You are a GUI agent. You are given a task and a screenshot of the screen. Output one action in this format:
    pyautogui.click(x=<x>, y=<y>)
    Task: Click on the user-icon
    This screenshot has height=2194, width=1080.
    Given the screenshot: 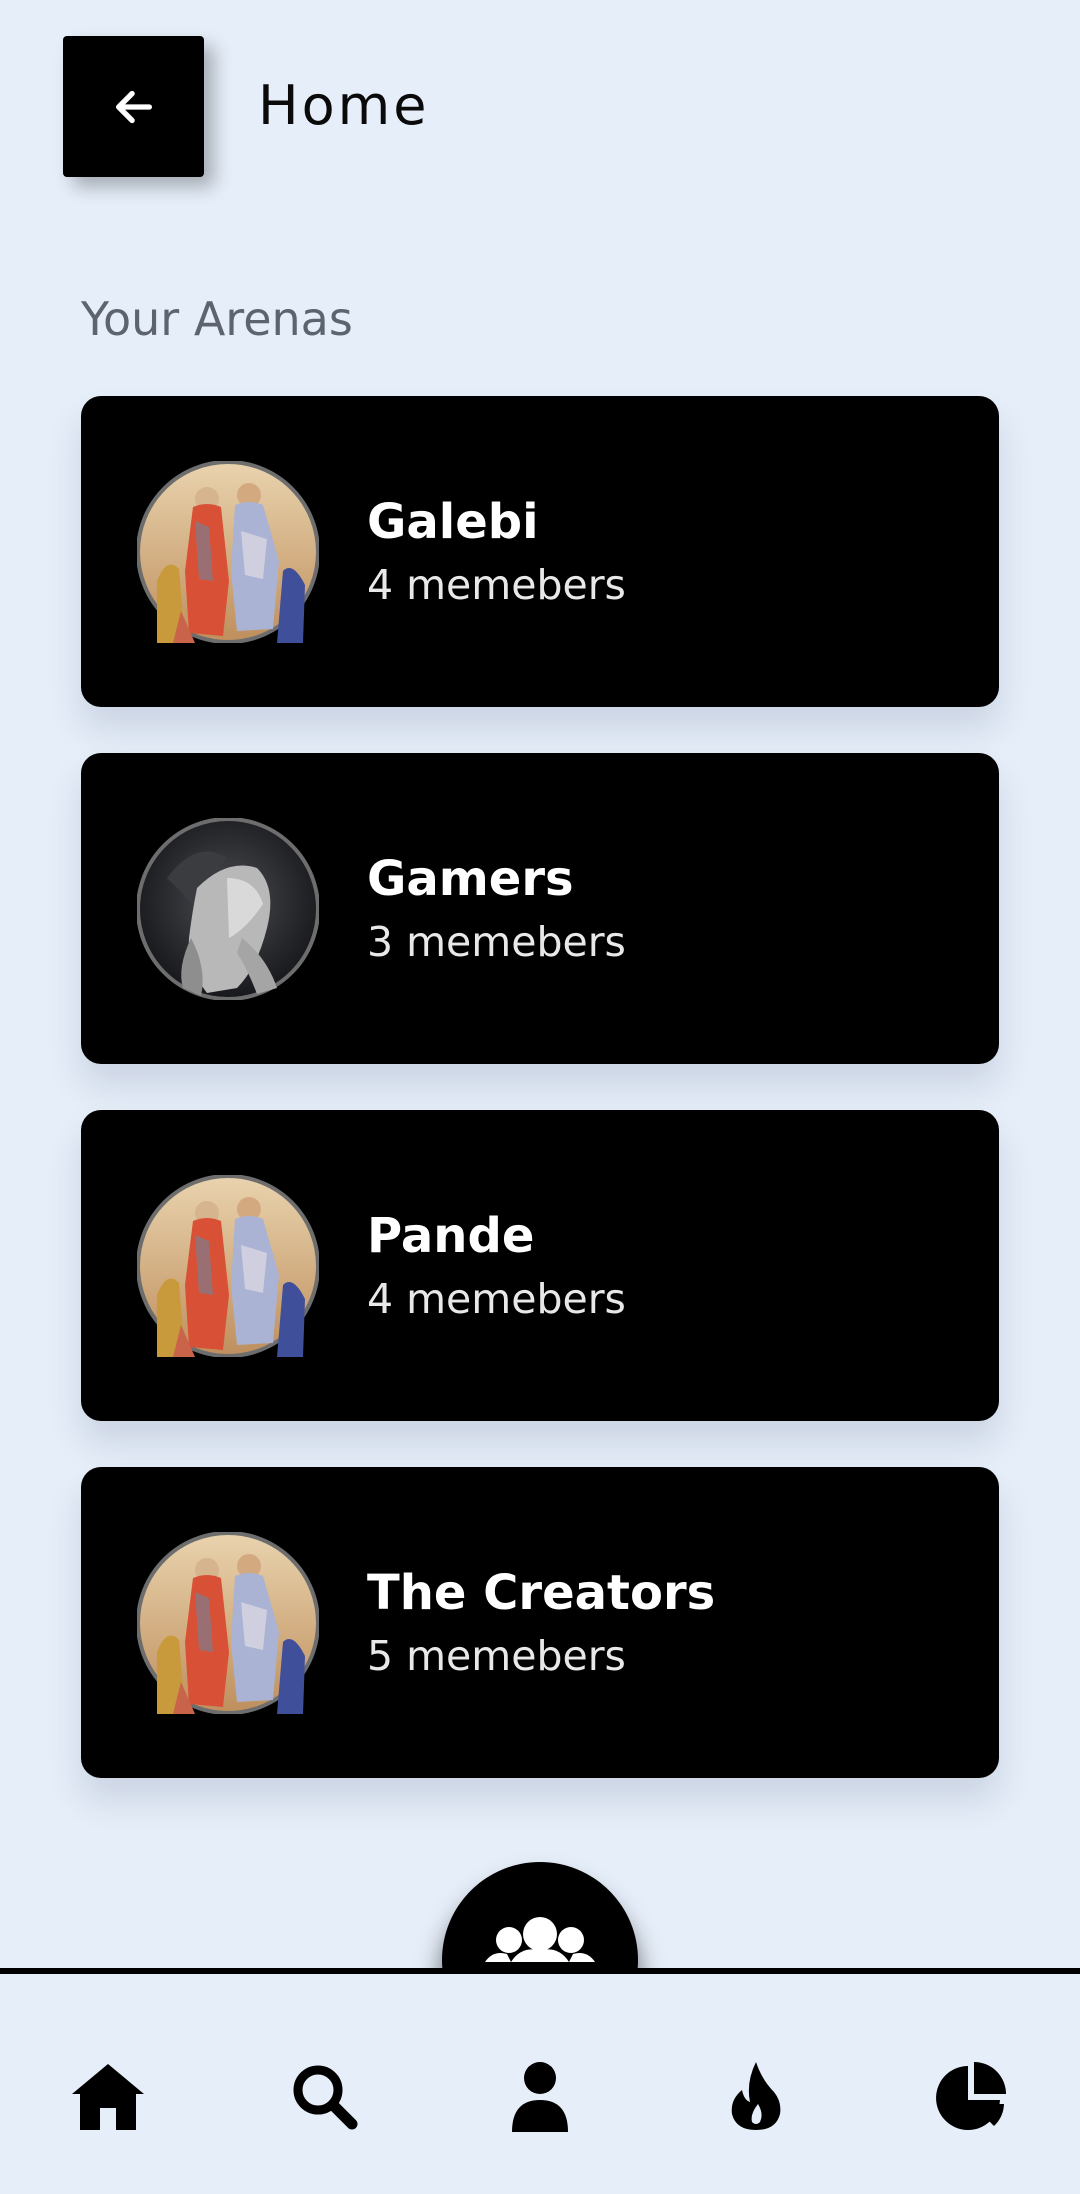 What is the action you would take?
    pyautogui.click(x=540, y=2097)
    